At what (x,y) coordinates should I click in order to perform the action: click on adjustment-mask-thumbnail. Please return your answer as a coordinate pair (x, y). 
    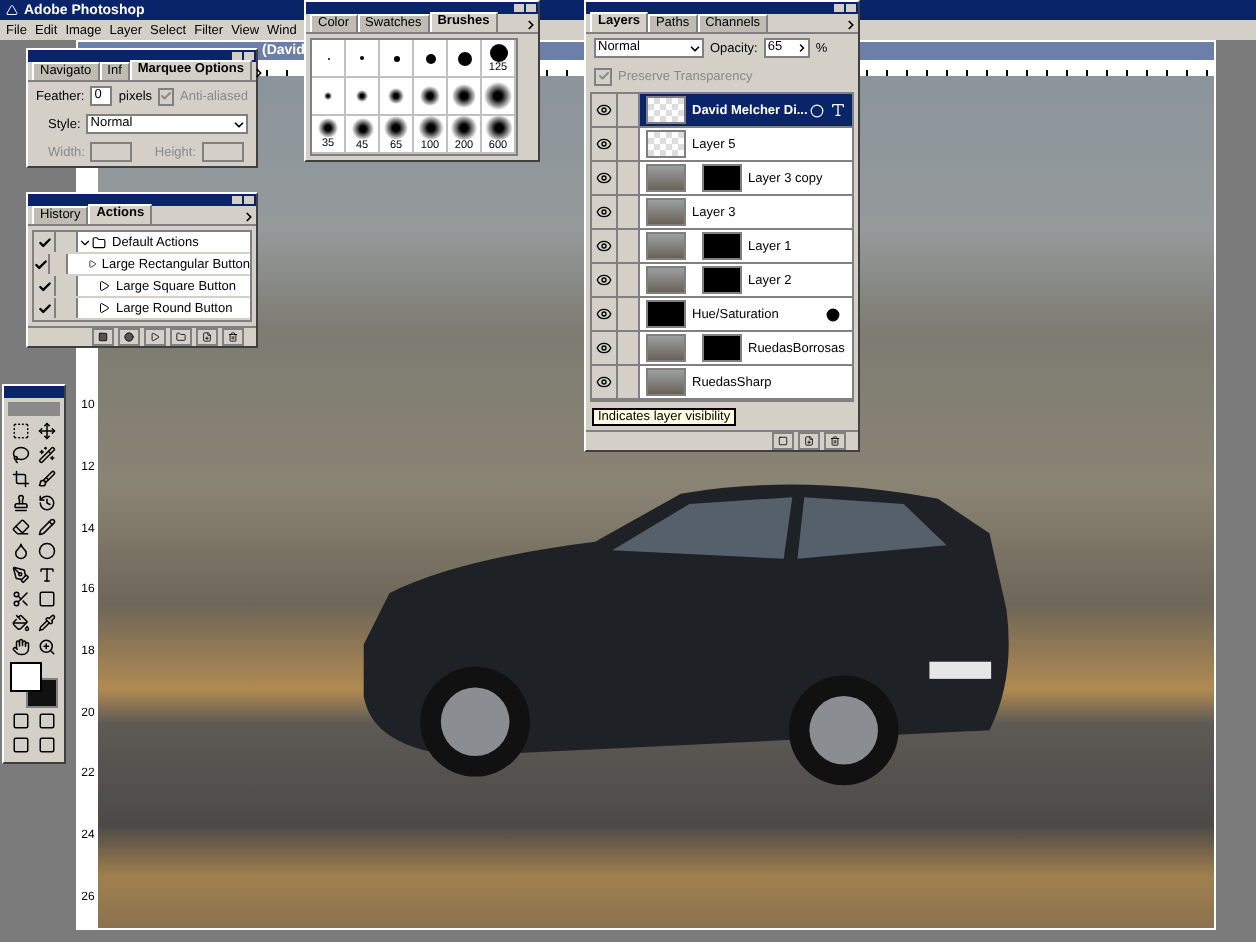
    Looking at the image, I should click on (666, 314).